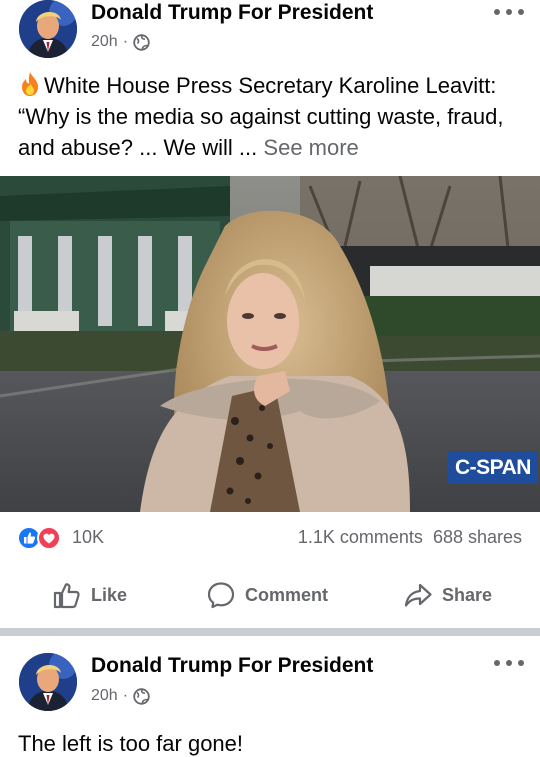 This screenshot has height=757, width=540. I want to click on reaction-icons, so click(42, 538).